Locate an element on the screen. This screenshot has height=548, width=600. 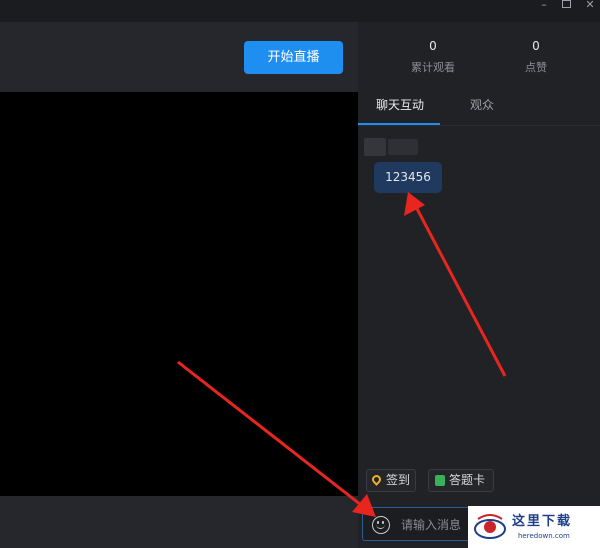
answer-card-button: 答题卡 is located at coordinates (461, 480).